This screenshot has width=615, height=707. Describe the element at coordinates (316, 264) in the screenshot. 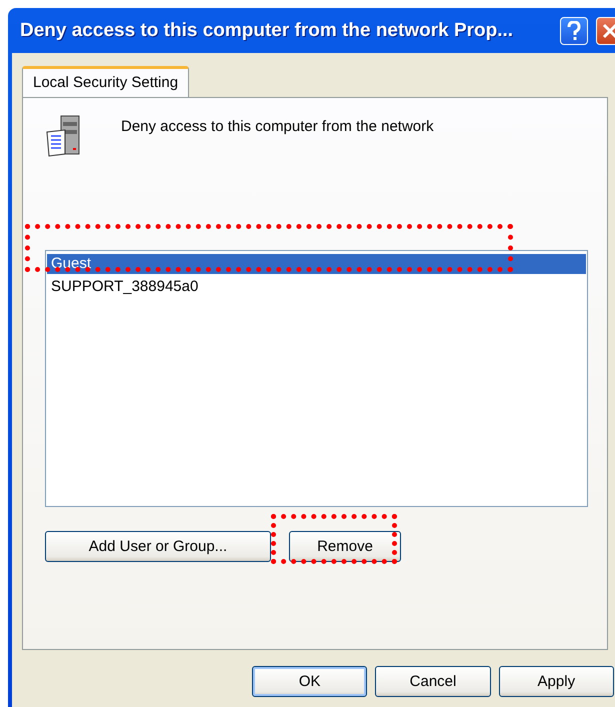

I see `list-item: Guest` at that location.